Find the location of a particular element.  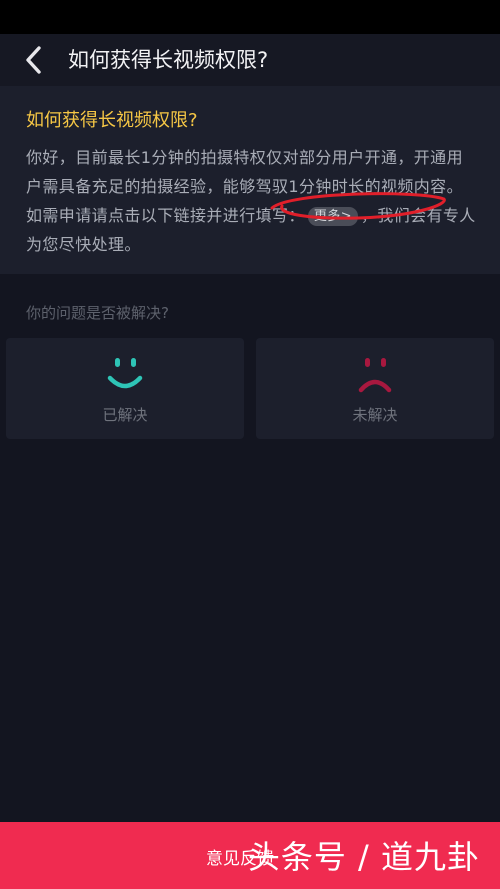

chevron-left-icon is located at coordinates (33, 60).